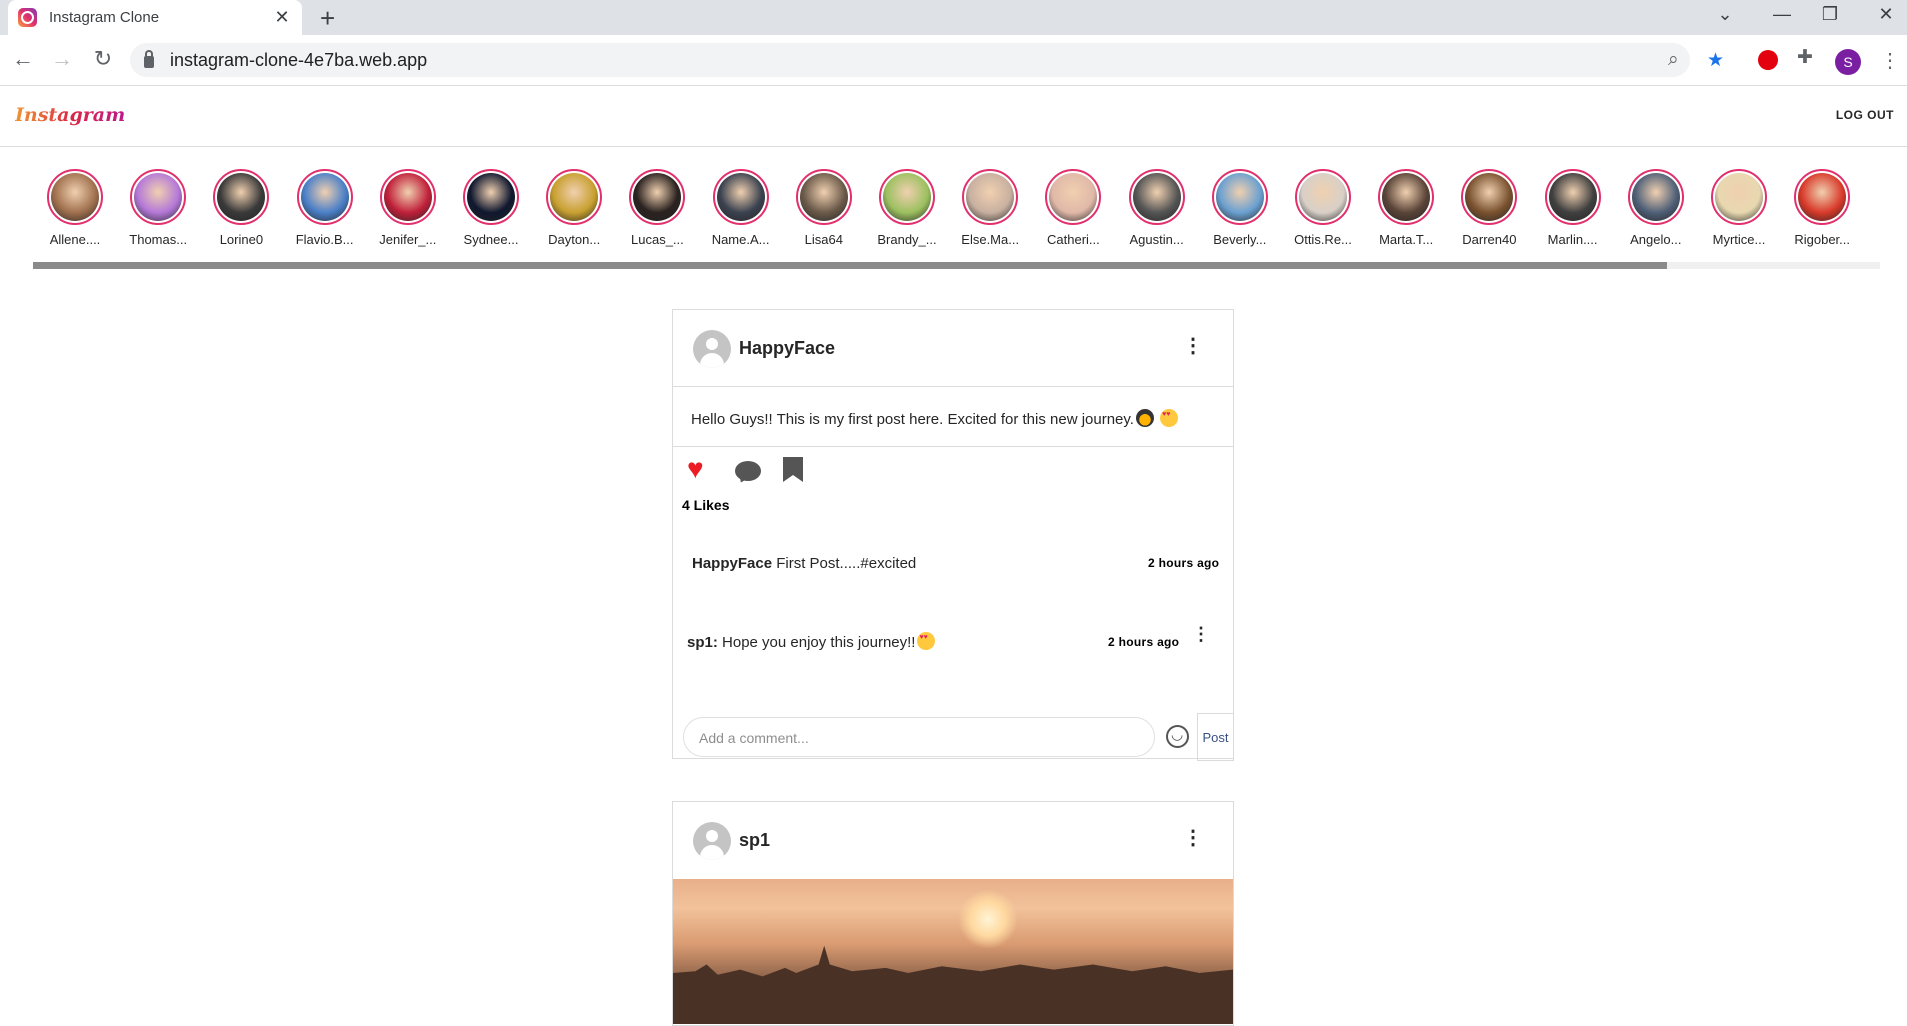 The width and height of the screenshot is (1907, 1026). Describe the element at coordinates (149, 59) in the screenshot. I see `lock-icon` at that location.